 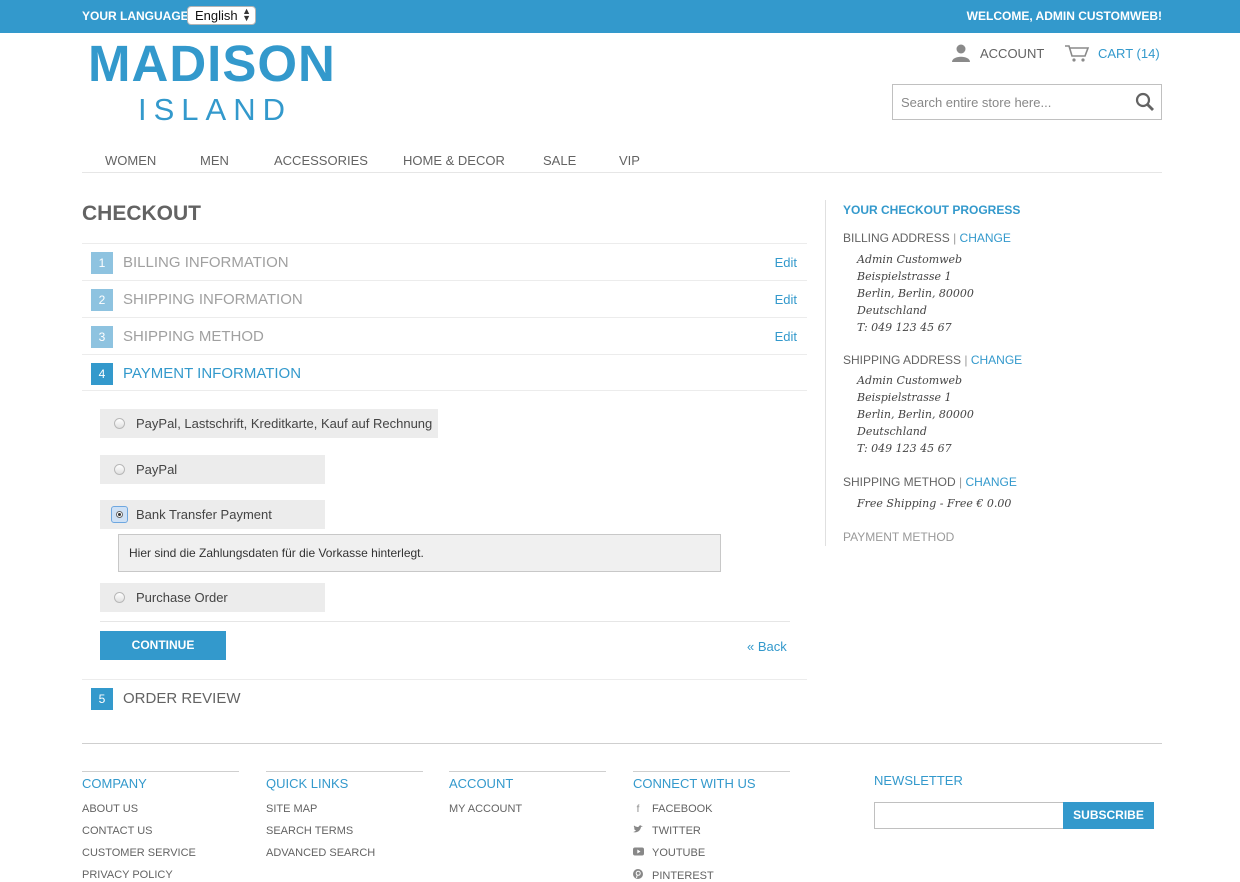 I want to click on footer-link-label: FACEBOOK, so click(x=682, y=809).